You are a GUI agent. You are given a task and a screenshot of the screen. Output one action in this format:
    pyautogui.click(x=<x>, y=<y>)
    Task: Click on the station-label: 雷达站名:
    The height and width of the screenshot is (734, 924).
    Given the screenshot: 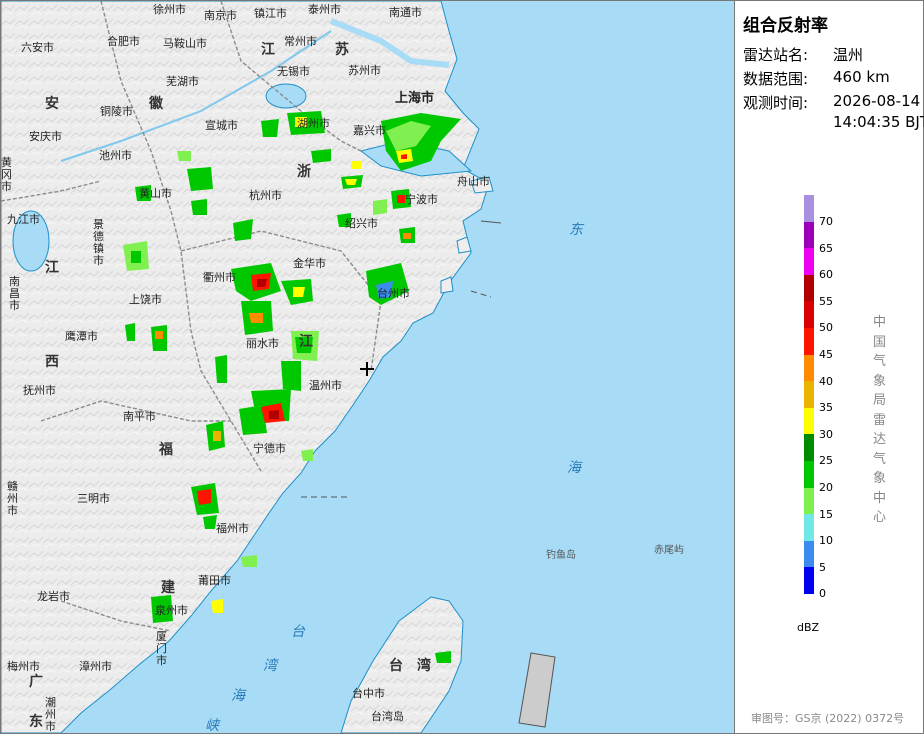 What is the action you would take?
    pyautogui.click(x=776, y=55)
    